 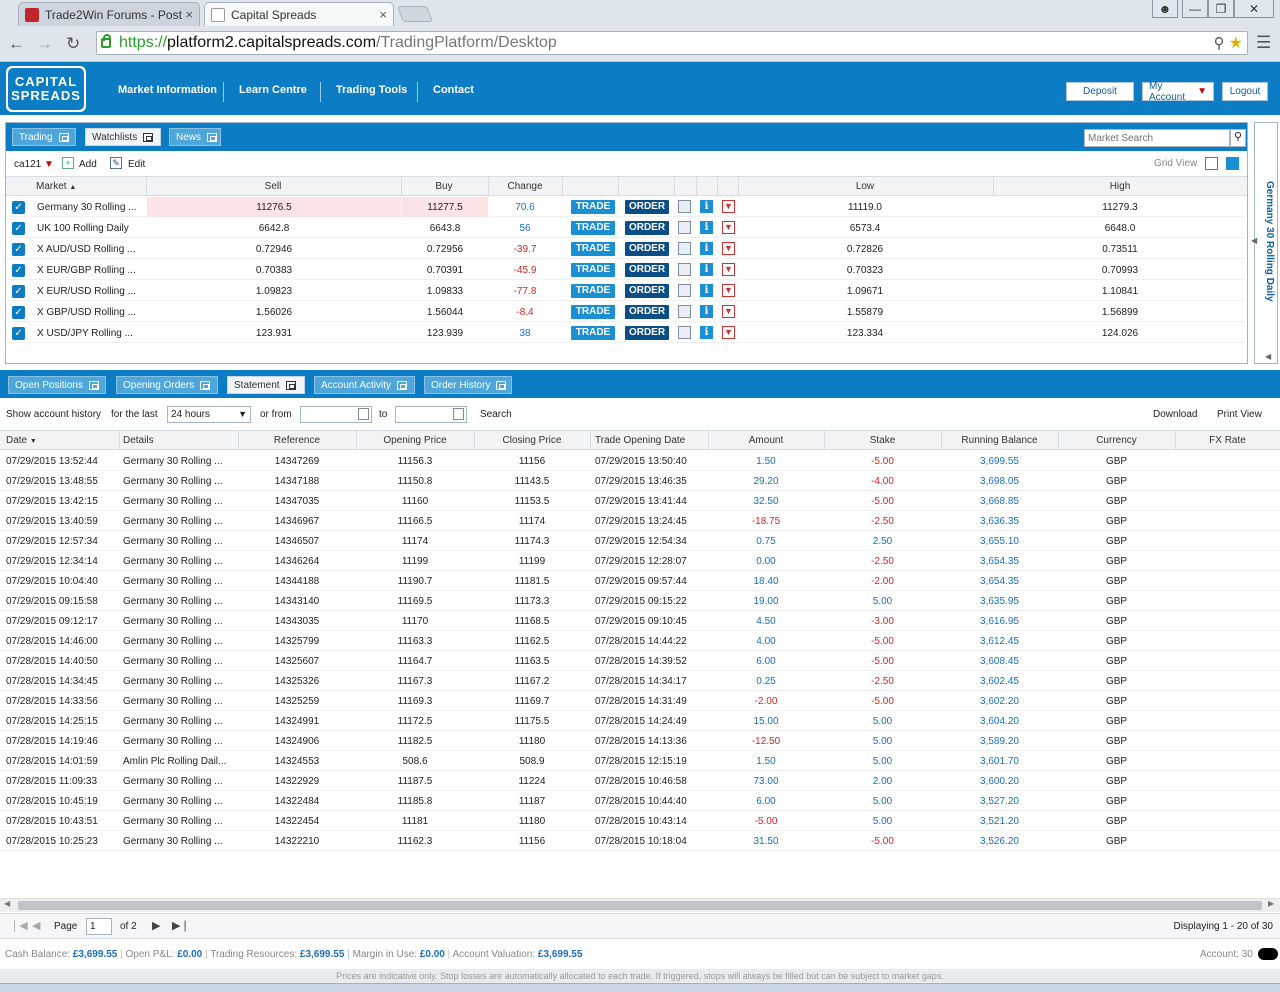 I want to click on column-header-sell: Sell, so click(x=273, y=186).